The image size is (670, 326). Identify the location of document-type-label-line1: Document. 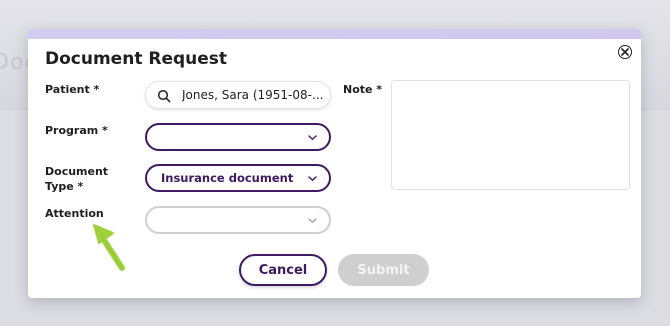
(77, 171).